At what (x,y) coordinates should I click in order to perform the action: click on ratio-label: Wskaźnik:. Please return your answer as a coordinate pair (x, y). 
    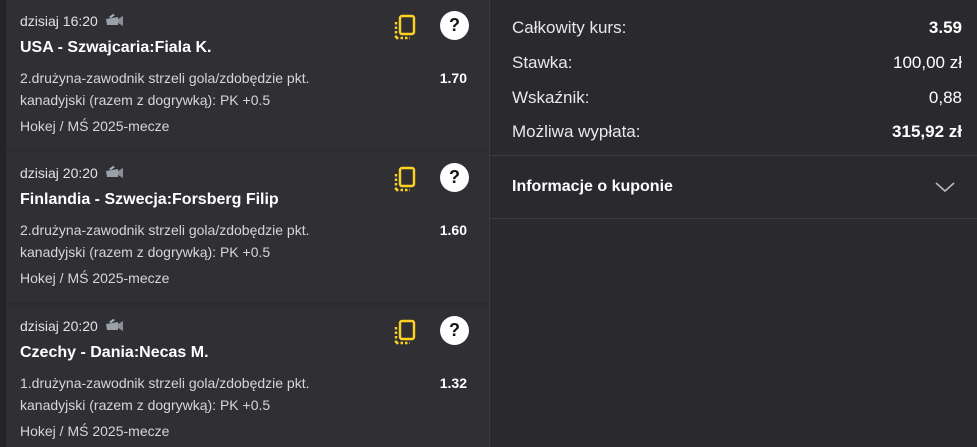
    Looking at the image, I should click on (551, 97).